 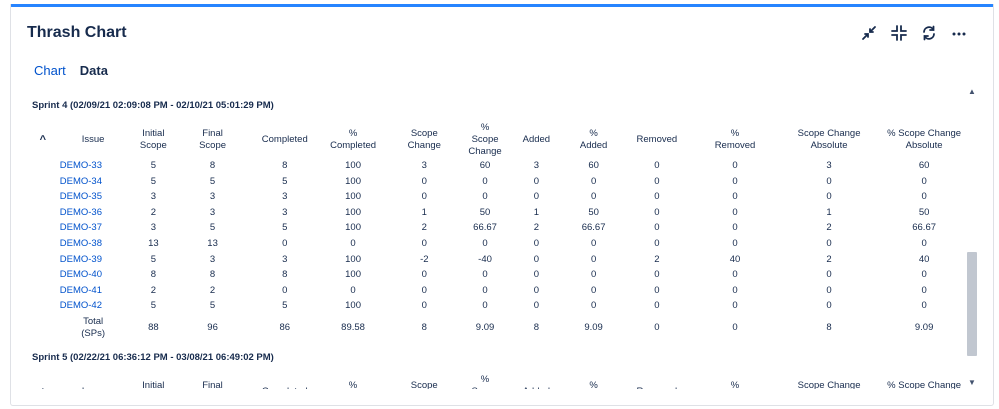 What do you see at coordinates (972, 91) in the screenshot?
I see `scroll-up-icon: ▲` at bounding box center [972, 91].